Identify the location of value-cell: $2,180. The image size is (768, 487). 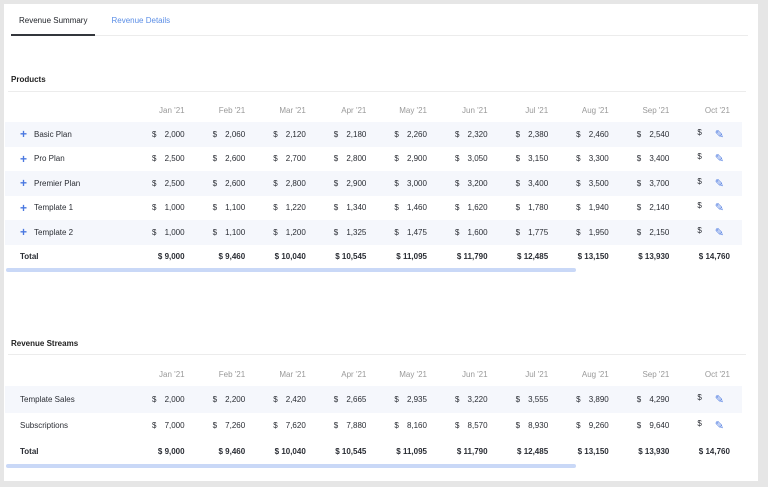
(338, 134).